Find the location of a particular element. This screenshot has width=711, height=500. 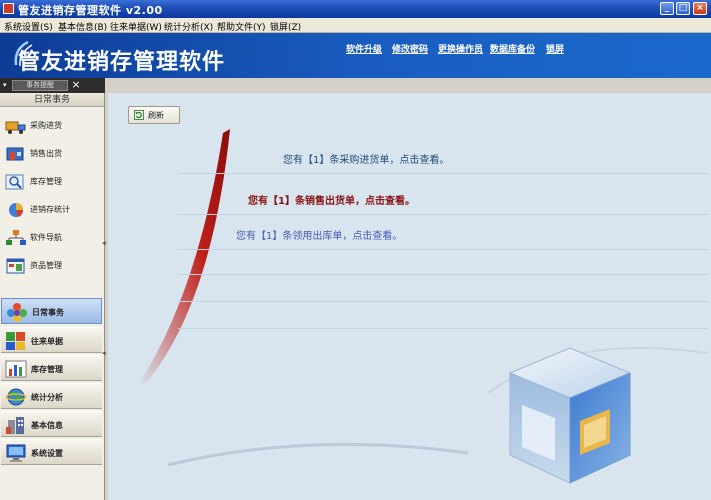

sidebar-item-goods: 资品管理 is located at coordinates (52, 266).